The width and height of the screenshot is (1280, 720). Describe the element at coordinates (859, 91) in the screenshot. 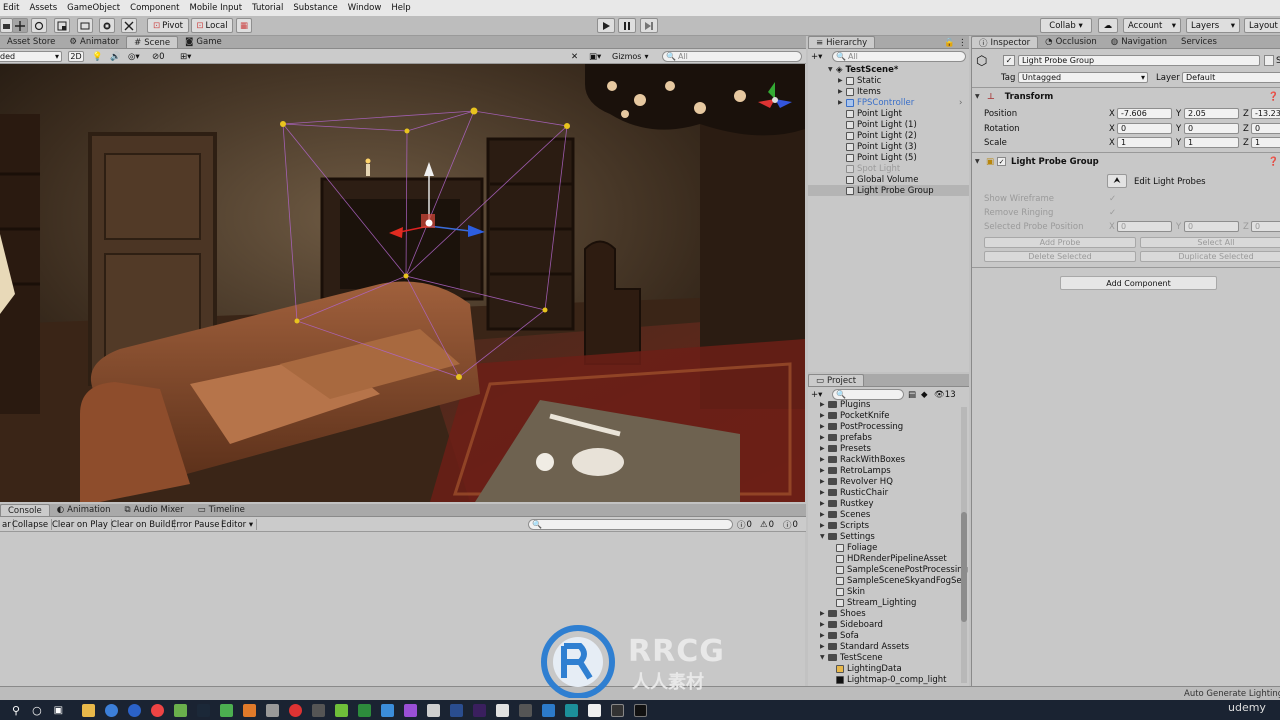

I see `hierarchy-item: ▶ Items` at that location.